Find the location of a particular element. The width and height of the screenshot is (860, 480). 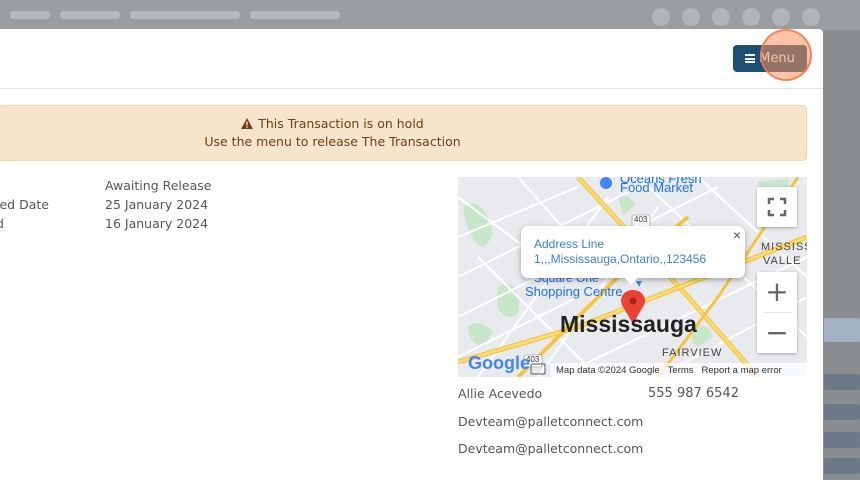

alert-title: This Transaction is on hold is located at coordinates (341, 123).